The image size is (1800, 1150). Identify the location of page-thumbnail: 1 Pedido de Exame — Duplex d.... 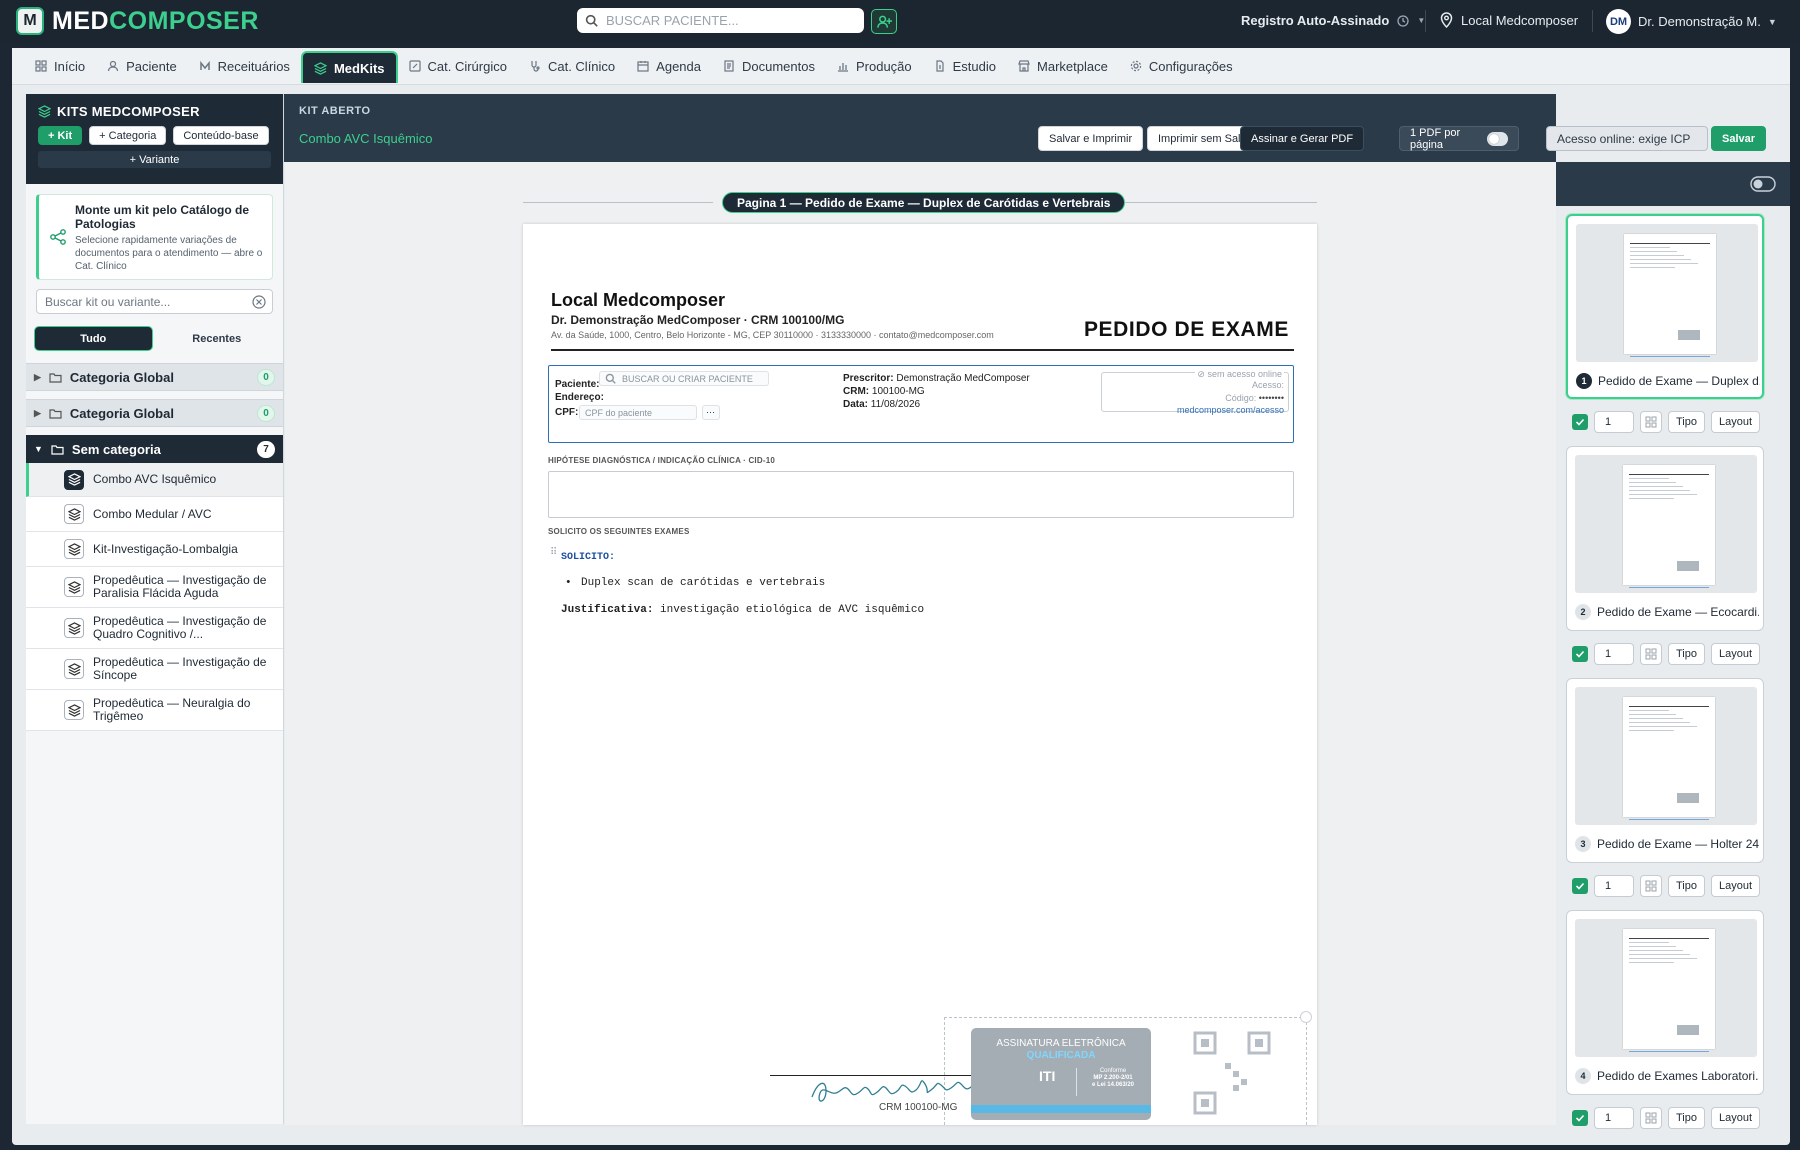
(1665, 306).